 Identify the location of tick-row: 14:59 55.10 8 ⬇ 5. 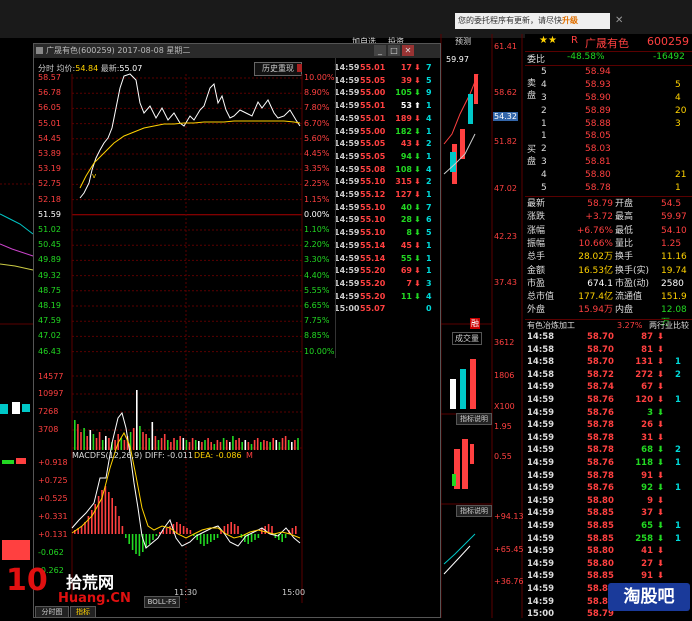
(386, 233).